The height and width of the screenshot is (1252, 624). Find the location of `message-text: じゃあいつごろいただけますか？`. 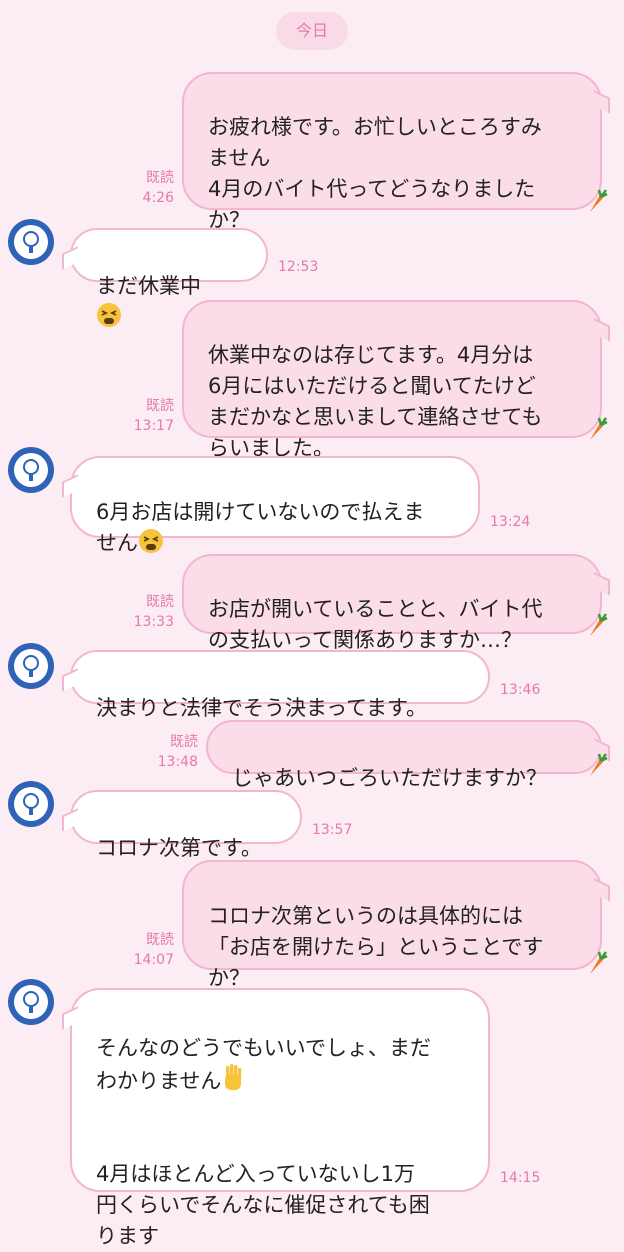

message-text: じゃあいつごろいただけますか？ is located at coordinates (389, 778).